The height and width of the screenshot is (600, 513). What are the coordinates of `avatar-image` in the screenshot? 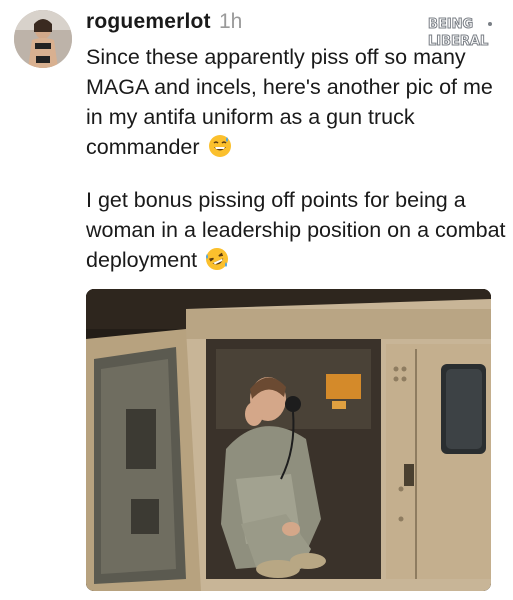 It's located at (43, 39).